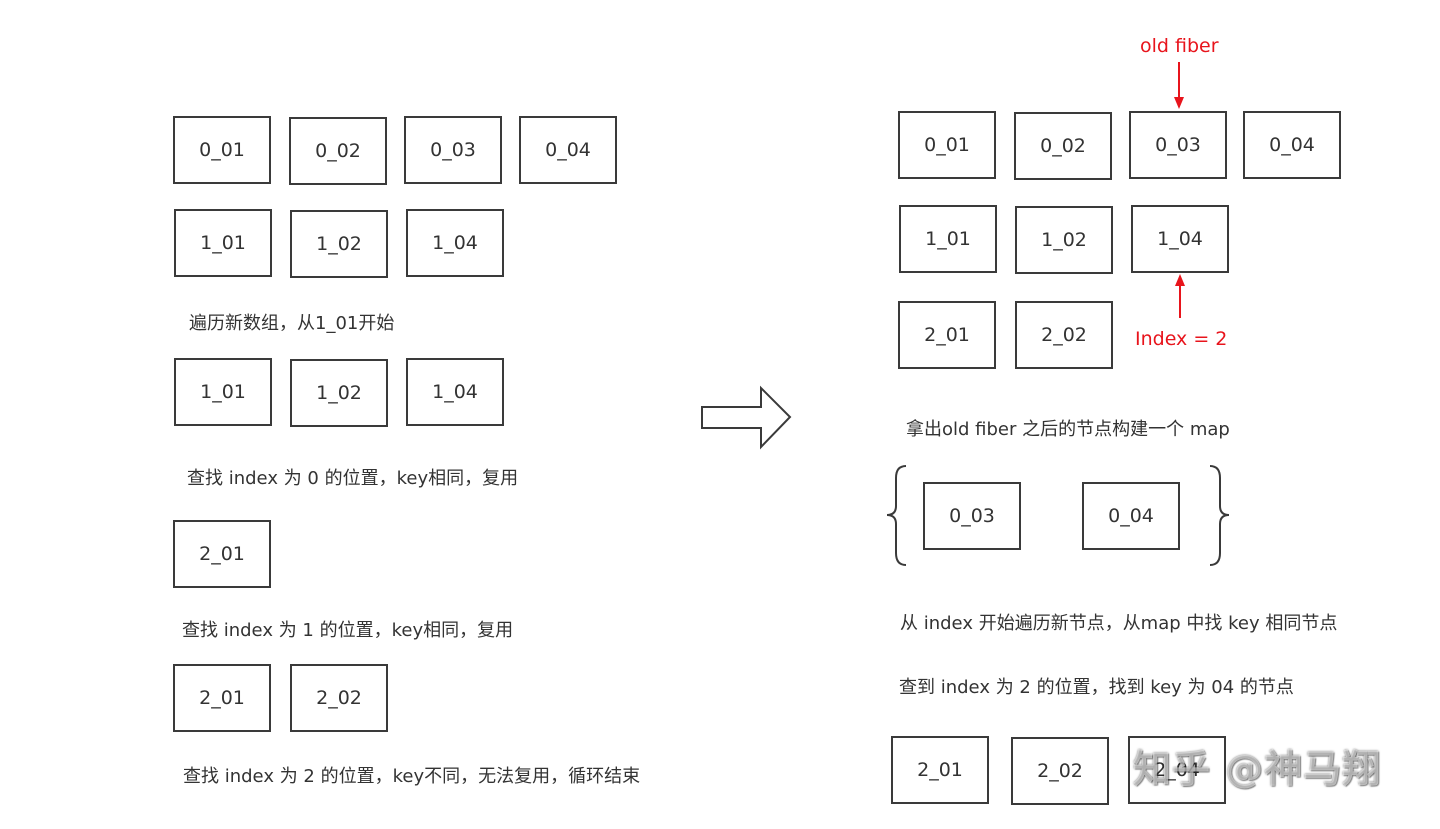  I want to click on old-fiber-label: old fiber, so click(1179, 46).